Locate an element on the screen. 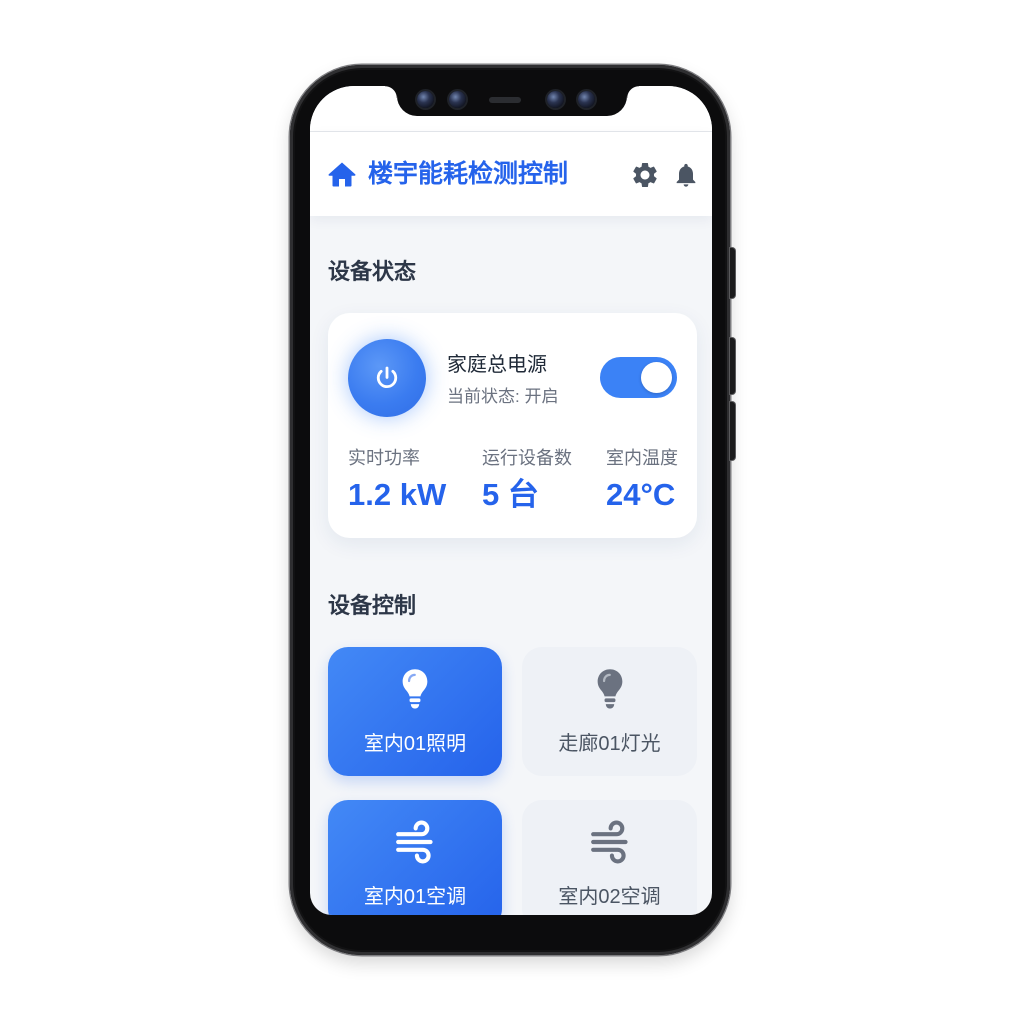  earpiece-speaker is located at coordinates (505, 100).